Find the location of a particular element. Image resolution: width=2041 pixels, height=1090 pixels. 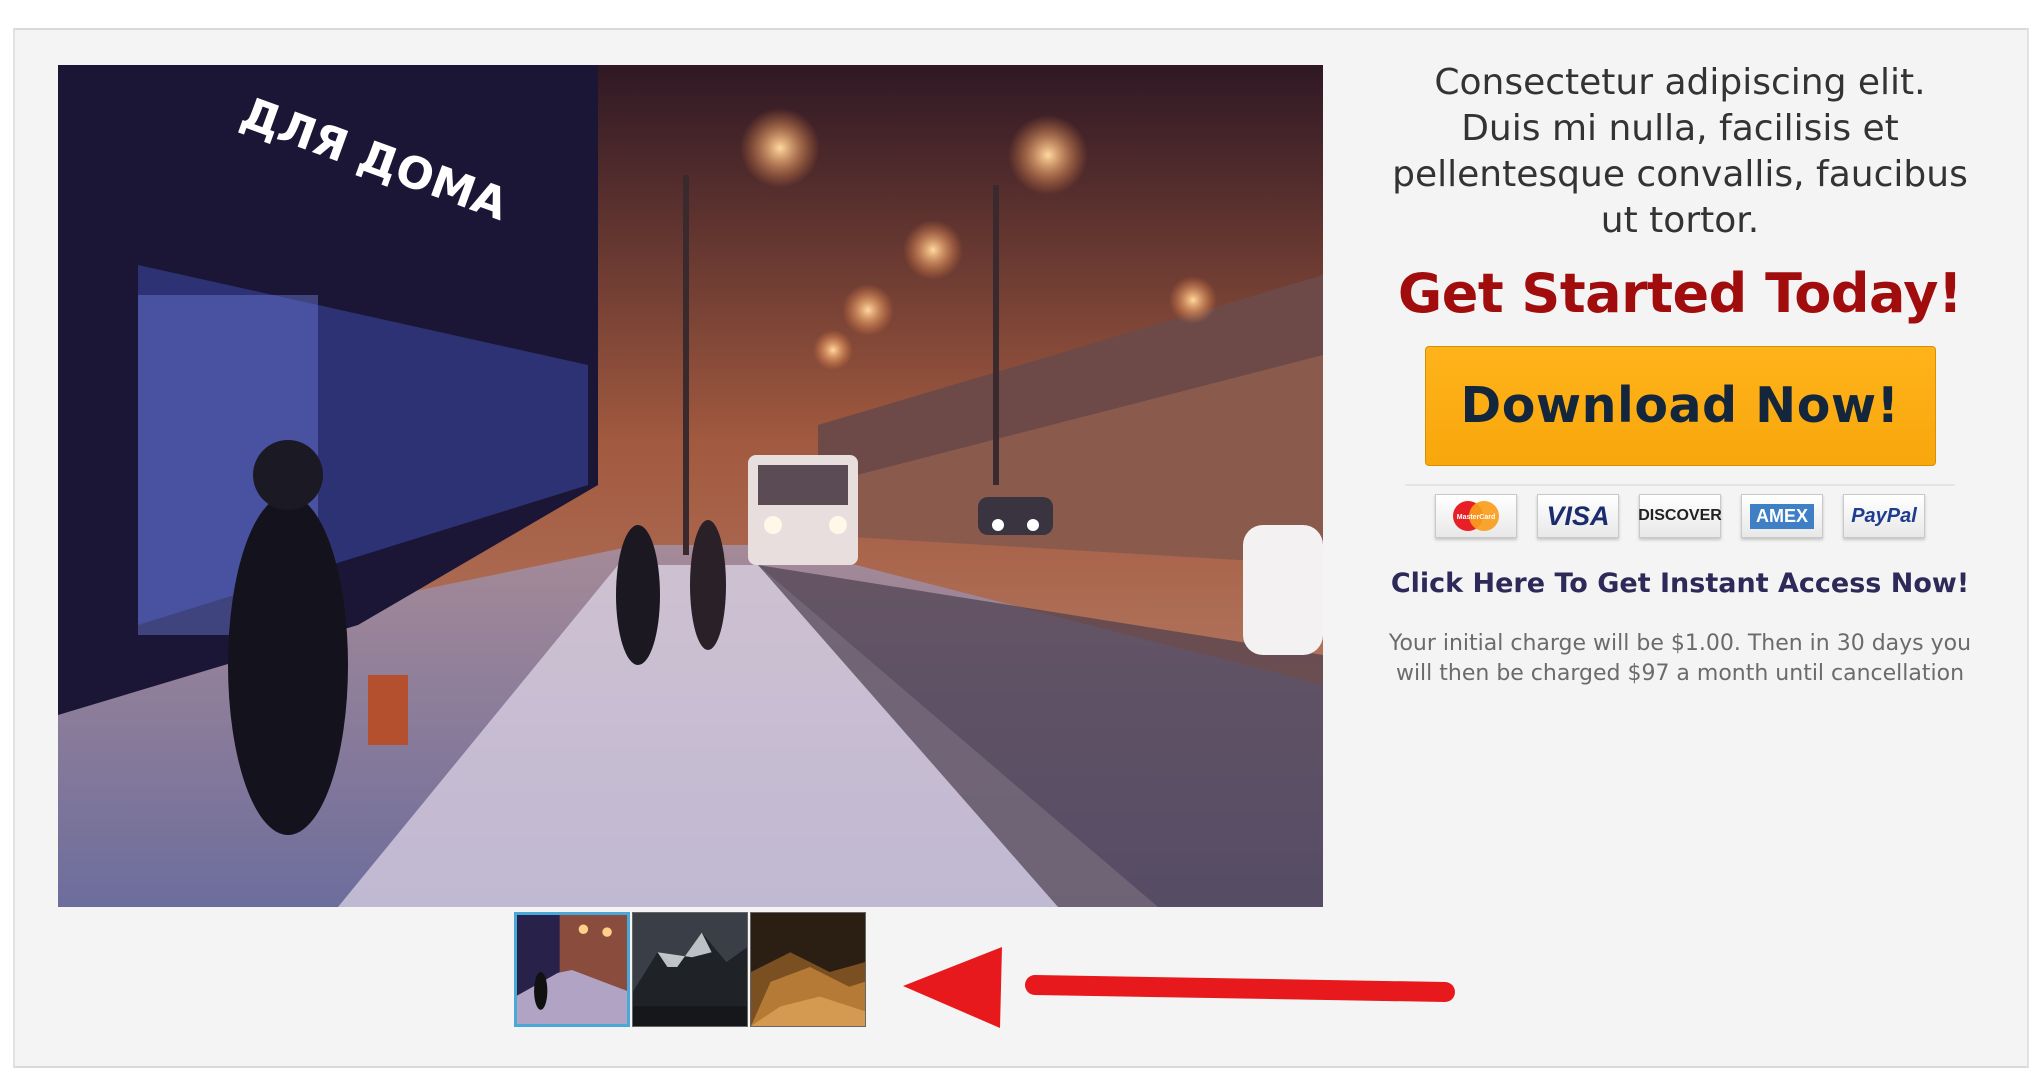

paypal-icon: PayPal is located at coordinates (1884, 516).